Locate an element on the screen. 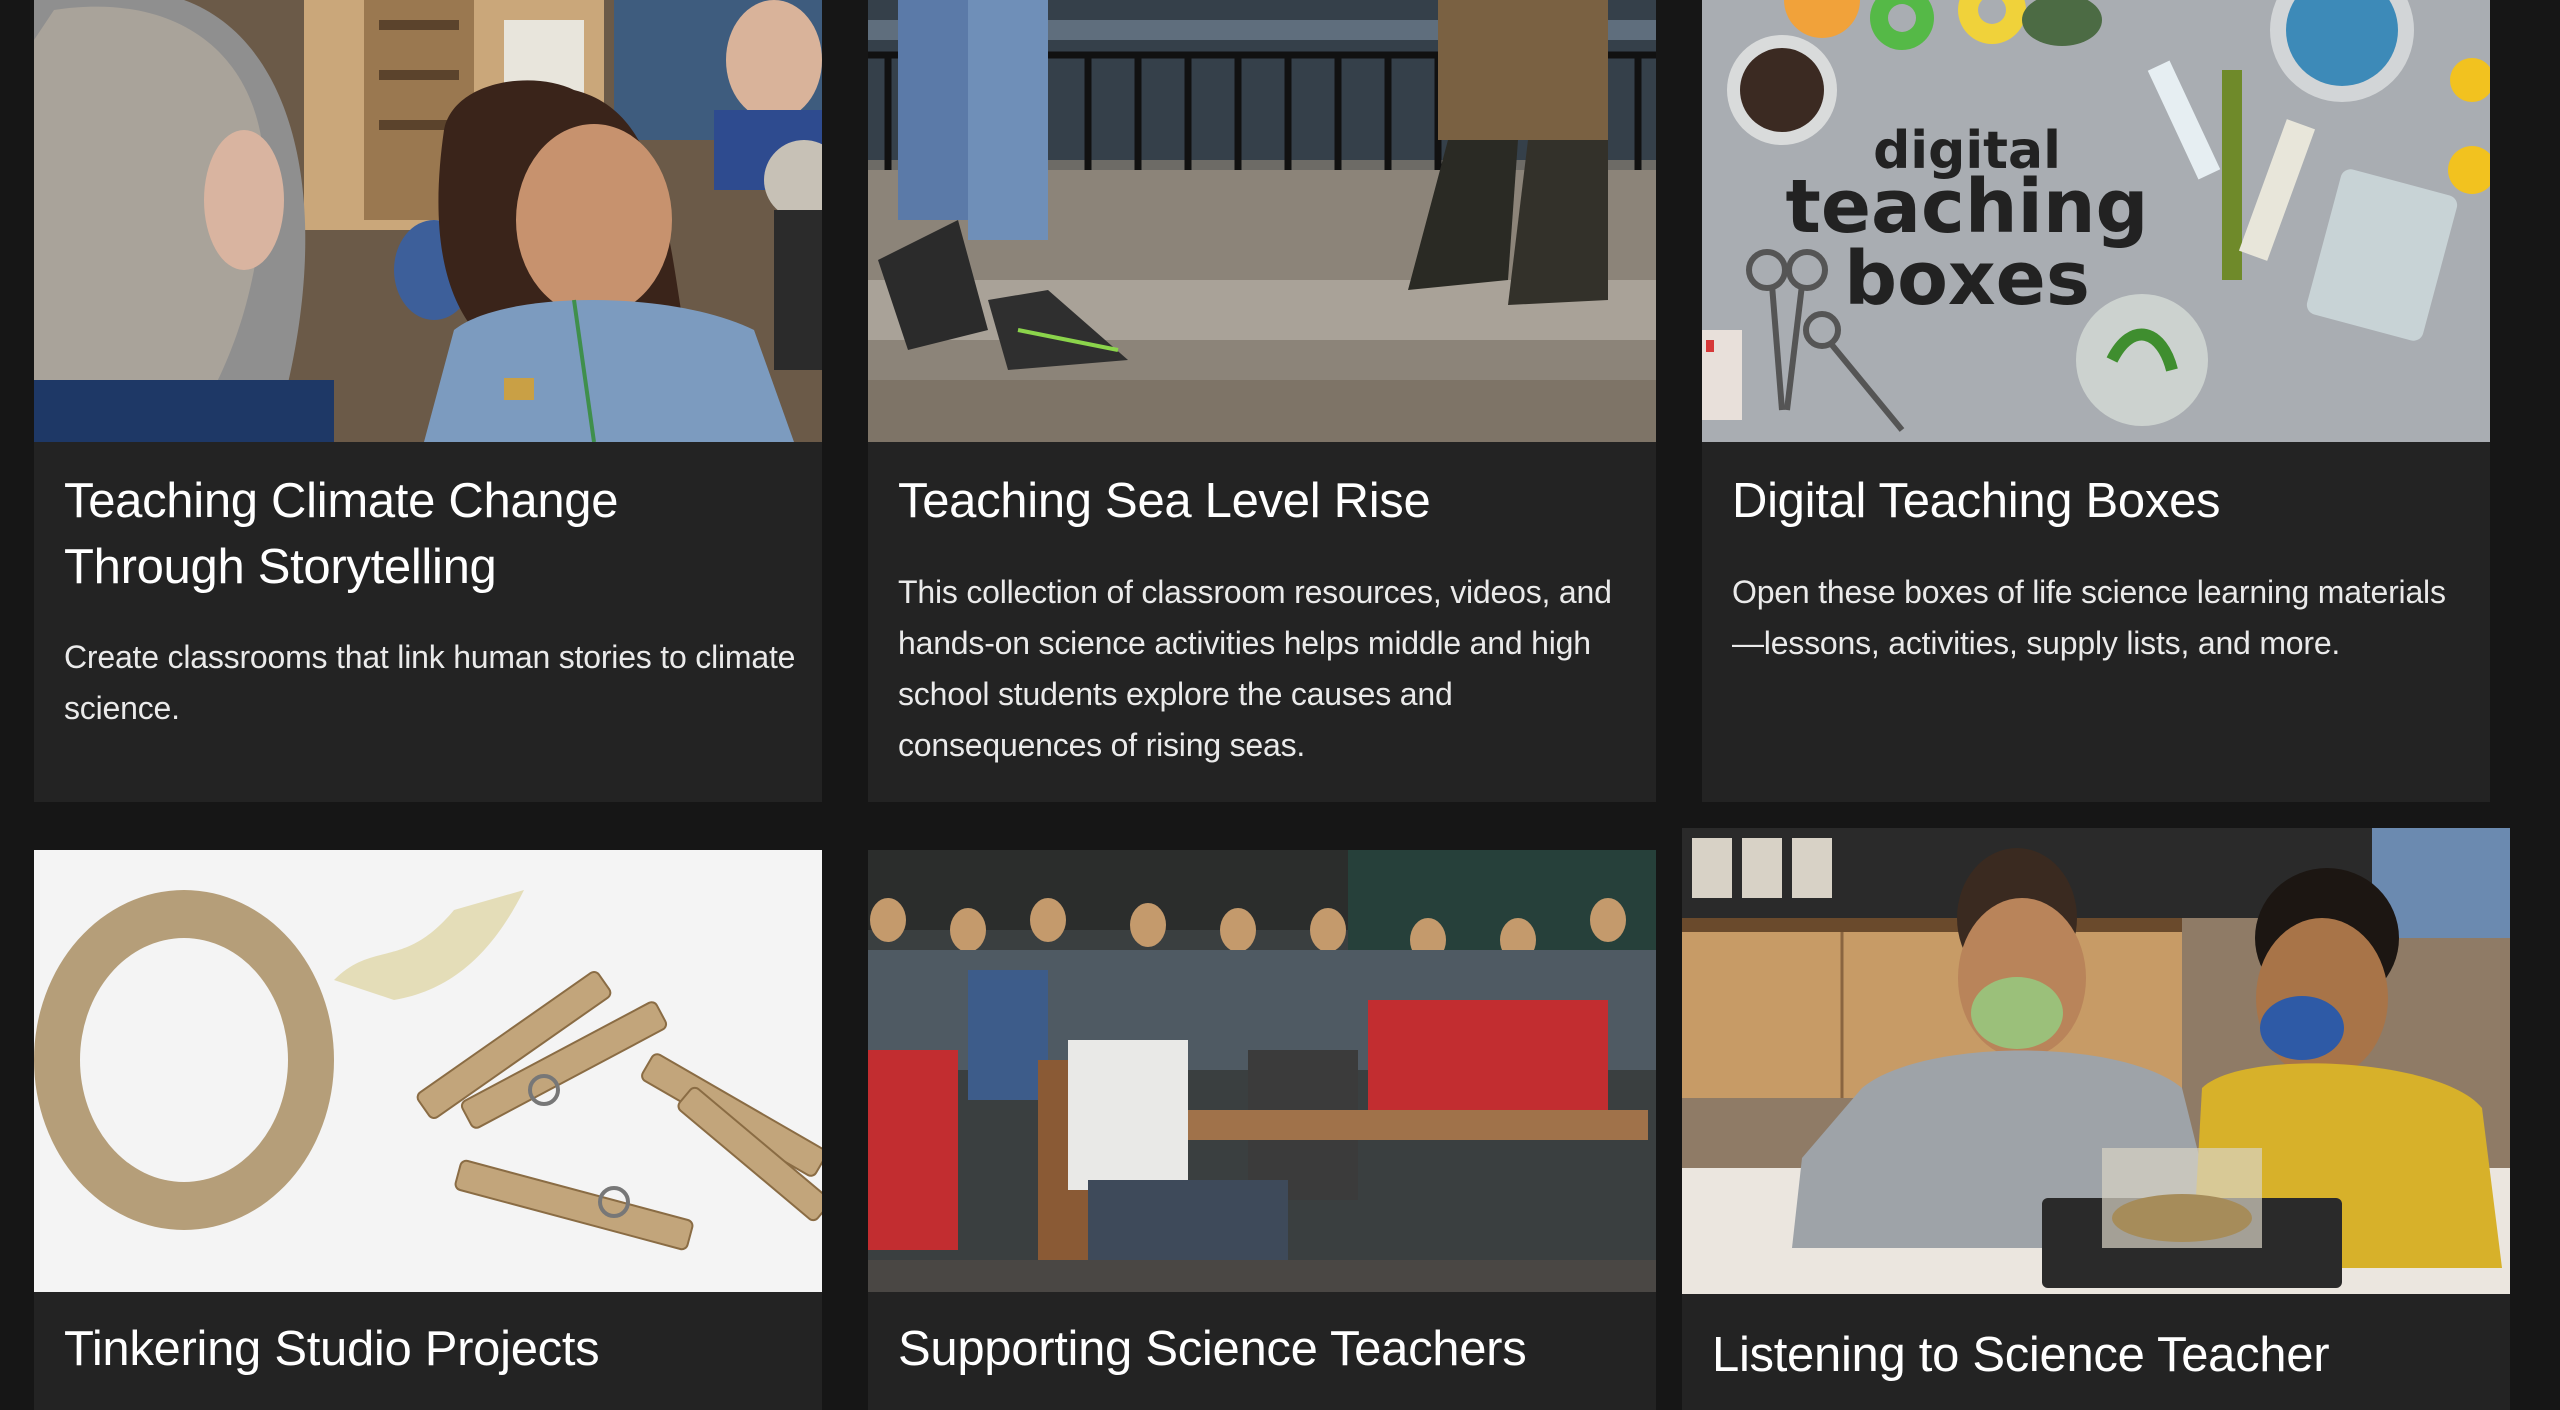 The image size is (2560, 1410). card-title: Supporting Science Teachers is located at coordinates (1268, 1349).